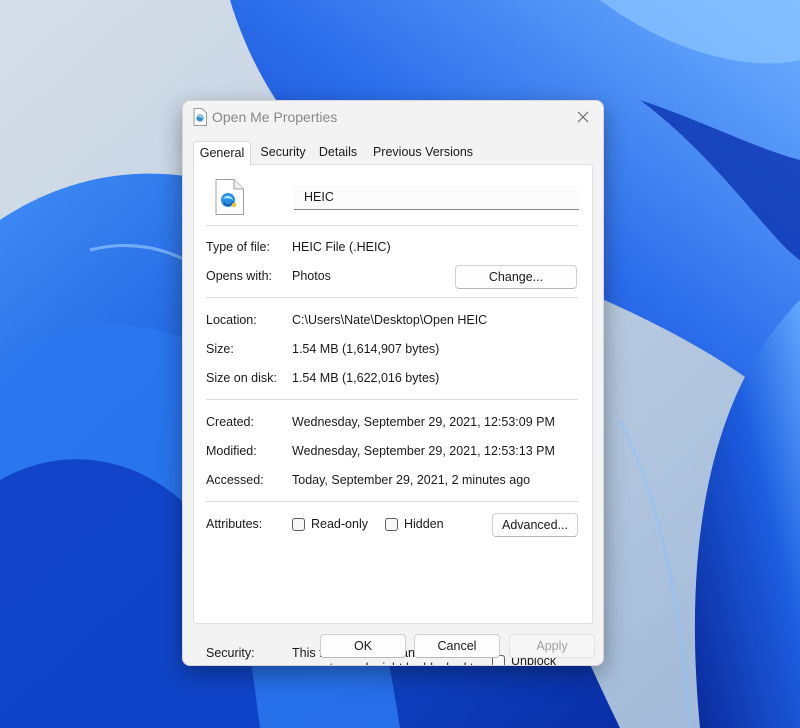 This screenshot has width=800, height=728. Describe the element at coordinates (341, 247) in the screenshot. I see `type-of-file-value: HEIC File (.HEIC)` at that location.